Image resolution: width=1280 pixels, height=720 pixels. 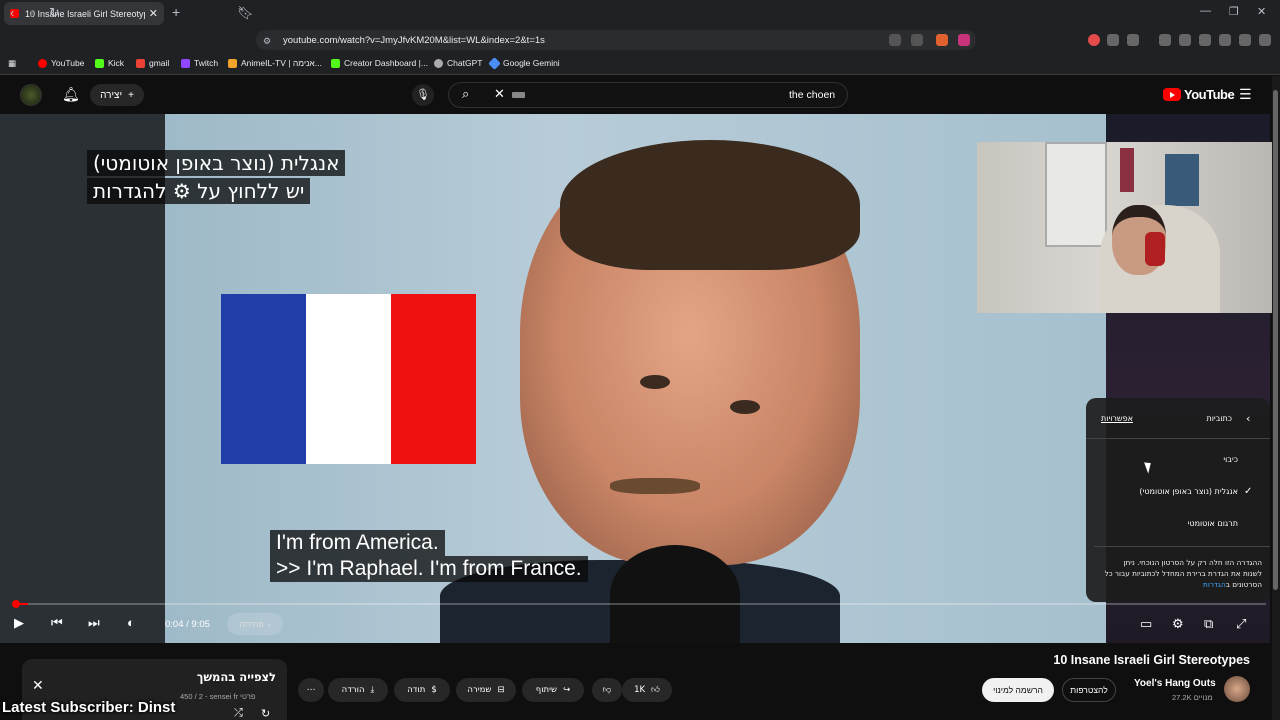 I want to click on thanks-icon: $, so click(x=434, y=690).